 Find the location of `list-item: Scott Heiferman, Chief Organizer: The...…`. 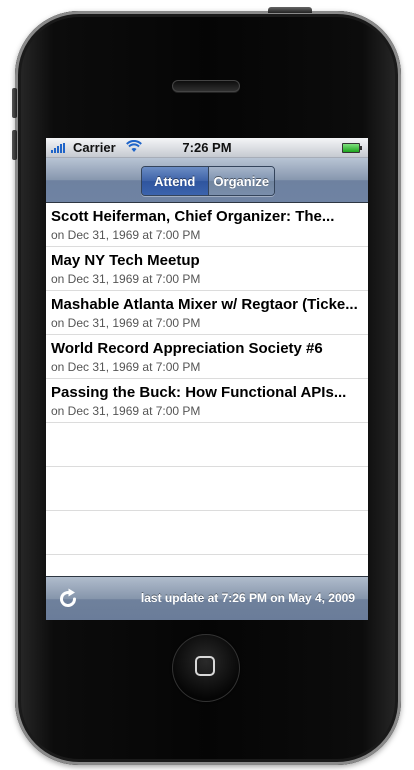

list-item: Scott Heiferman, Chief Organizer: The...… is located at coordinates (207, 225).